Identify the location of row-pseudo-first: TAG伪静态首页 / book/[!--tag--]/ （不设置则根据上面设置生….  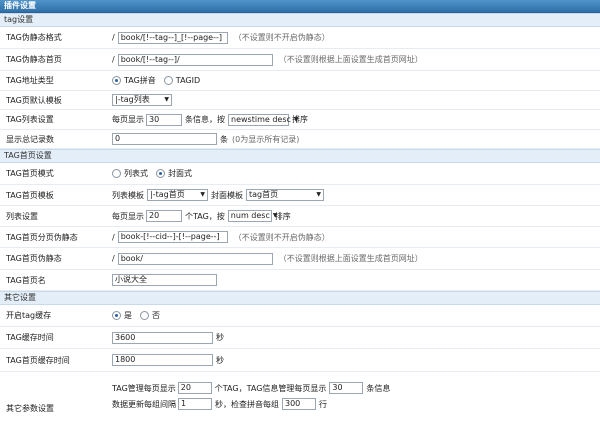
(300, 60).